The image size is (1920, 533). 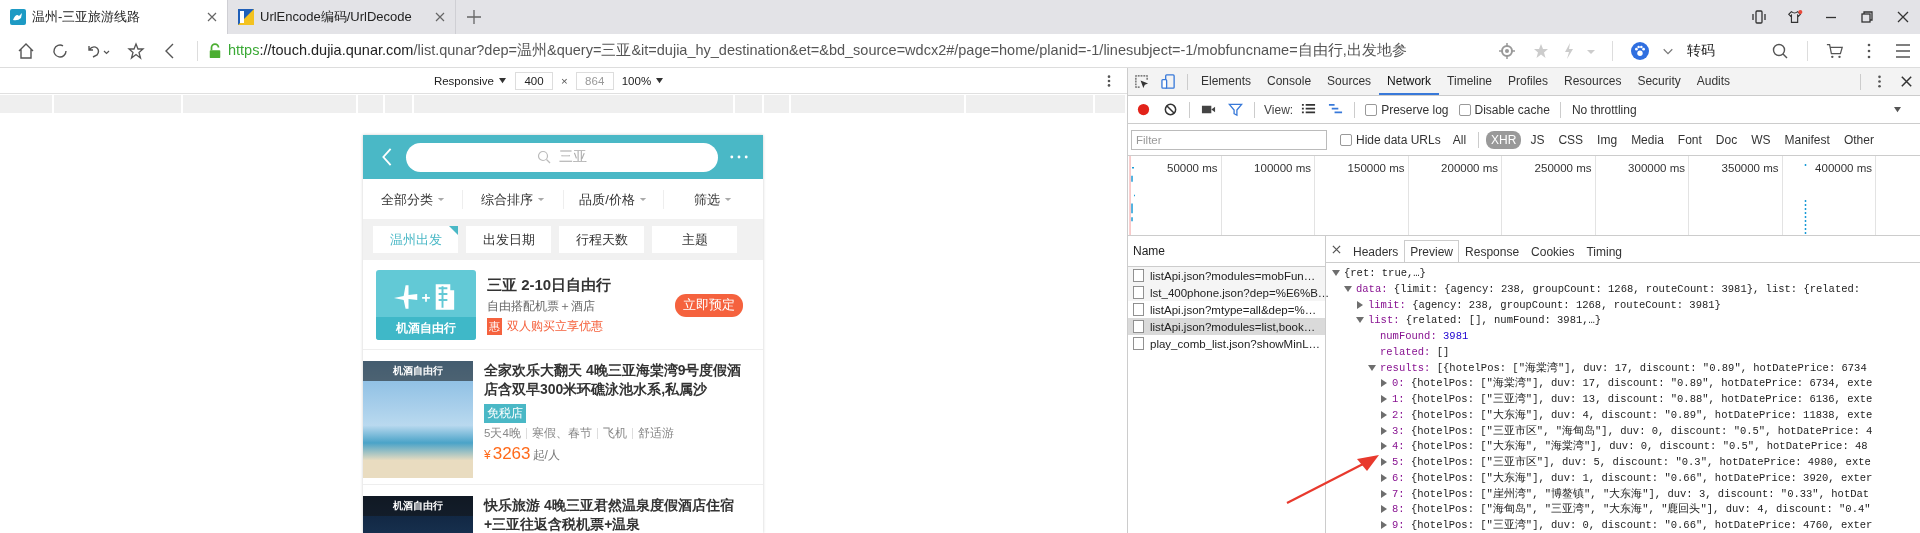 What do you see at coordinates (1647, 139) in the screenshot?
I see `resource-type-filter: Media` at bounding box center [1647, 139].